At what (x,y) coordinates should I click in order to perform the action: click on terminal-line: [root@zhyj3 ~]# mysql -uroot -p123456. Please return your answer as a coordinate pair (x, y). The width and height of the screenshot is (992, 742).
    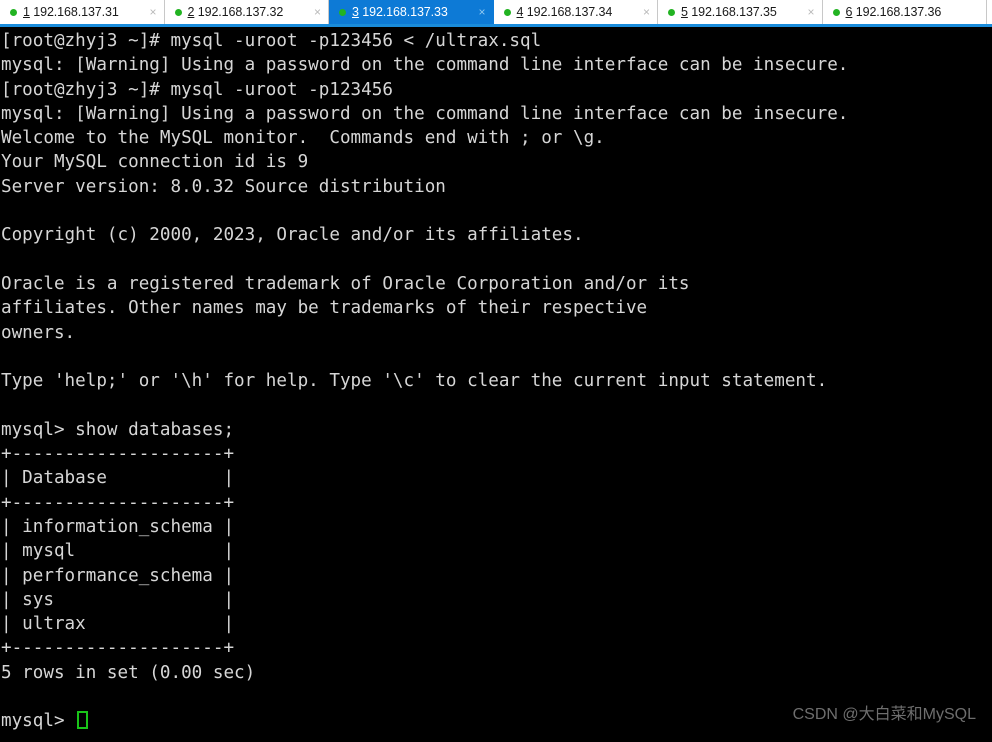
    Looking at the image, I should click on (197, 89).